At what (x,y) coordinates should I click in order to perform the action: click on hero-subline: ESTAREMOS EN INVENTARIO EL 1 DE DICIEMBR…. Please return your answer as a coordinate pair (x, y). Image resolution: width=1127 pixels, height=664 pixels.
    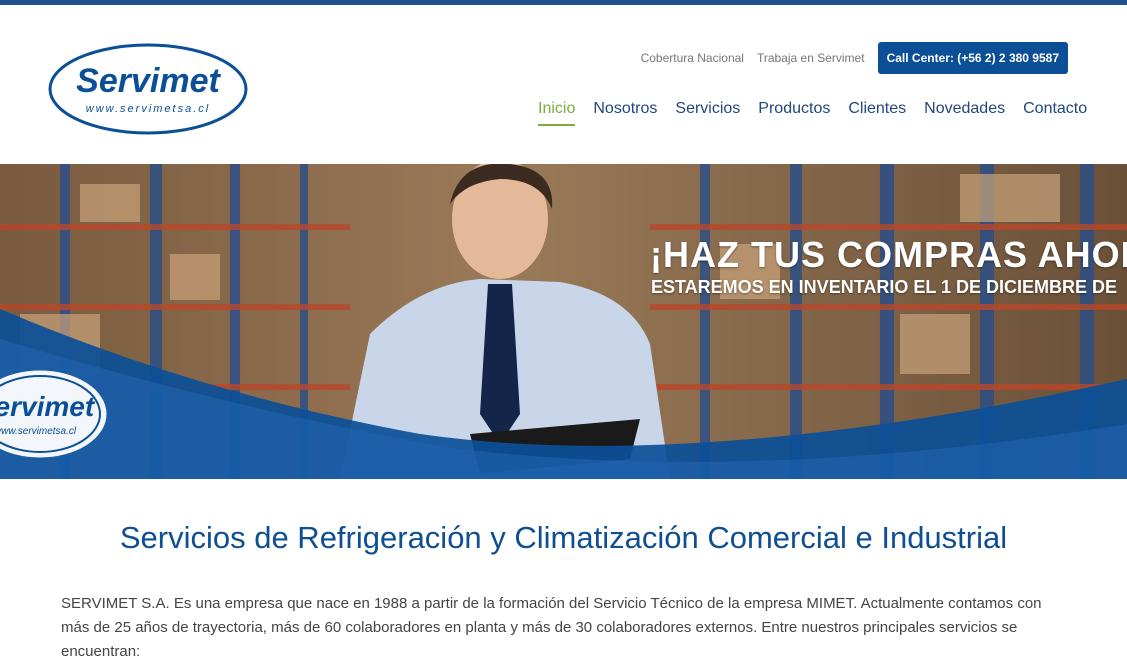
    Looking at the image, I should click on (884, 287).